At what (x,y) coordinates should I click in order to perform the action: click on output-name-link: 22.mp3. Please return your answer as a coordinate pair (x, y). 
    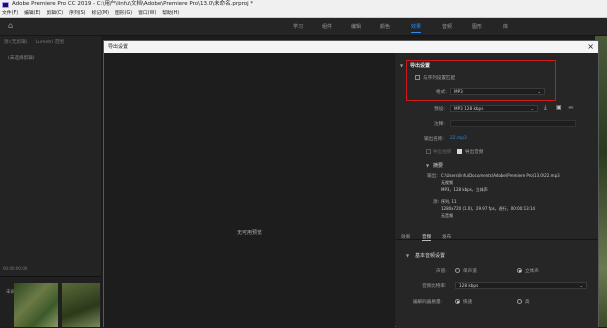
    Looking at the image, I should click on (458, 138).